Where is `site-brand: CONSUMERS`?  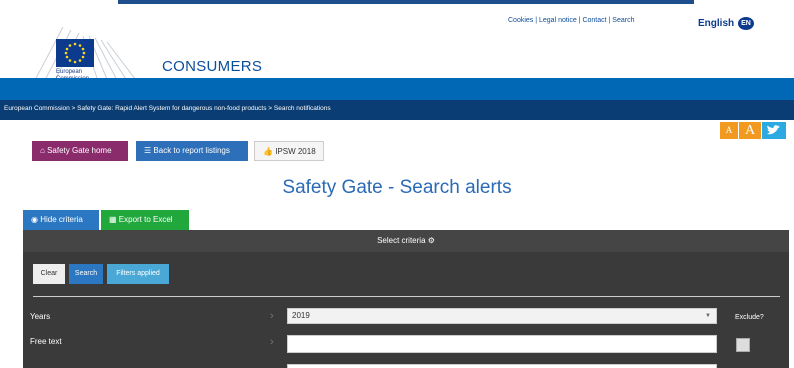 site-brand: CONSUMERS is located at coordinates (212, 66).